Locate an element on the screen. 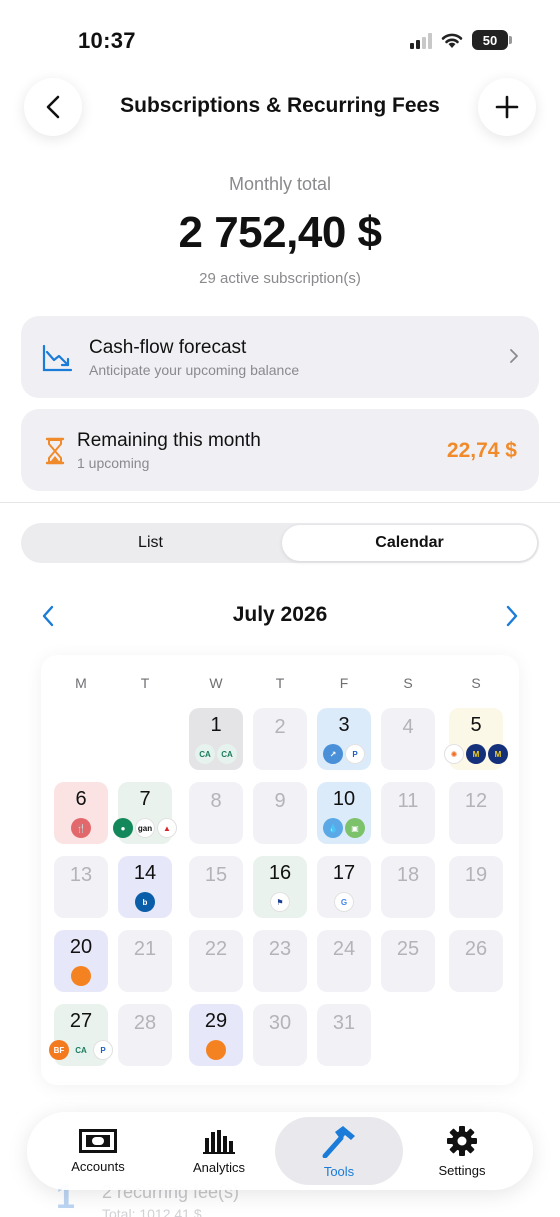 Image resolution: width=560 pixels, height=1217 pixels. merchant-logos: 🍴 is located at coordinates (81, 828).